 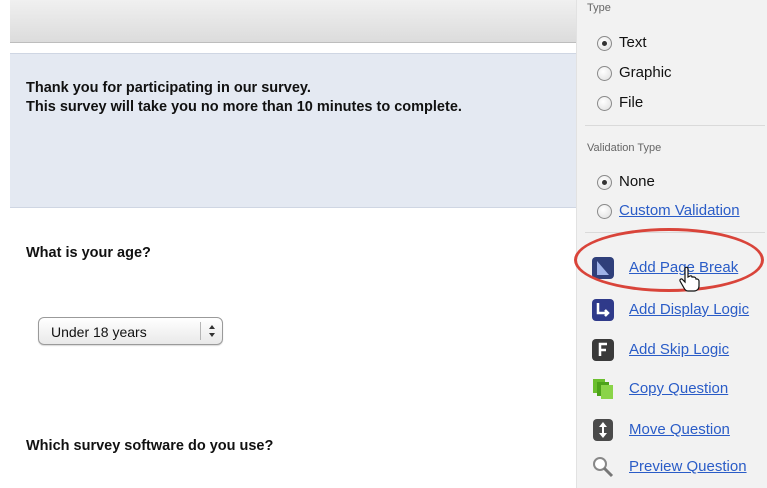 What do you see at coordinates (645, 72) in the screenshot?
I see `type-option-label: Graphic` at bounding box center [645, 72].